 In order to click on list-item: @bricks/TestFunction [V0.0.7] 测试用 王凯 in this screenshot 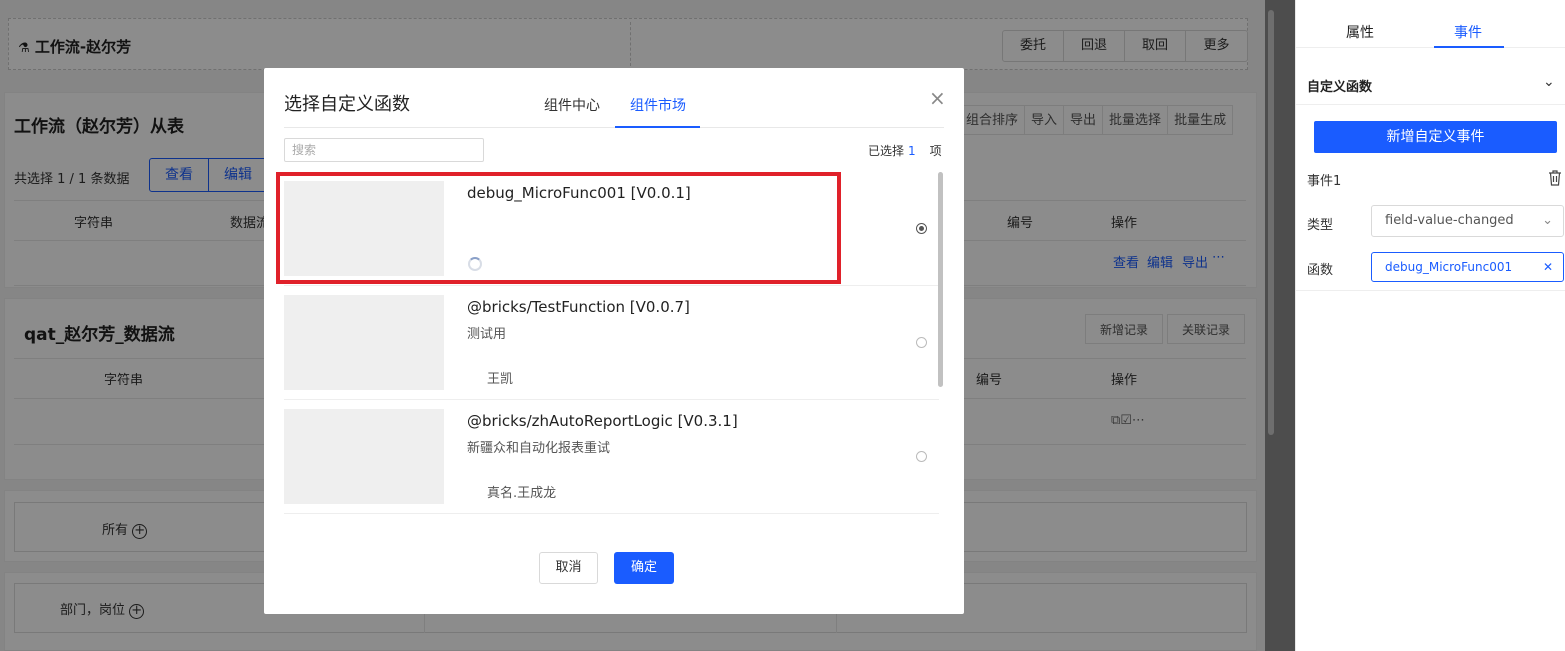, I will do `click(611, 343)`.